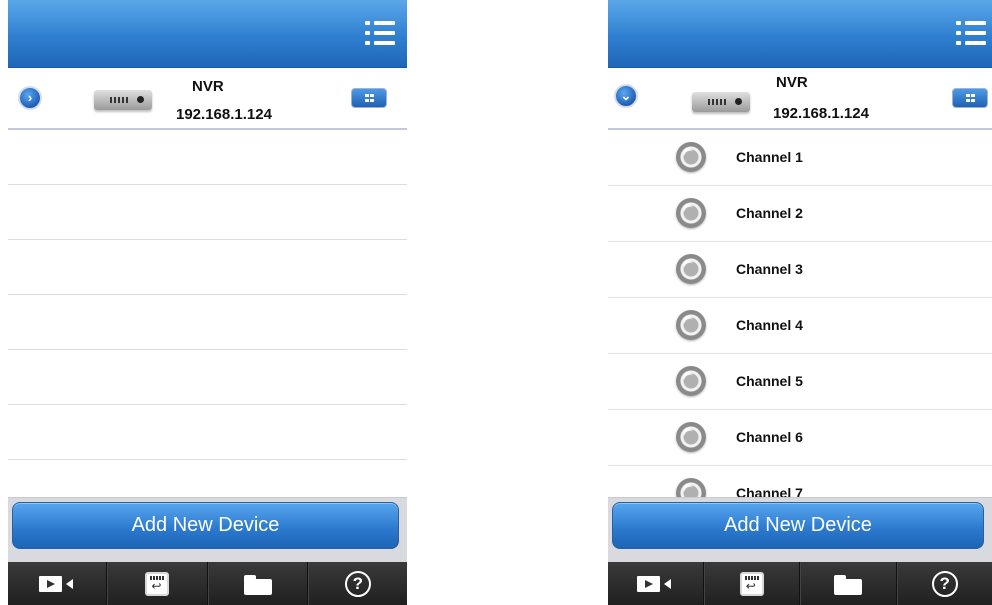 The height and width of the screenshot is (605, 992). I want to click on device-row: › NVR 192.168.1.124, so click(207, 99).